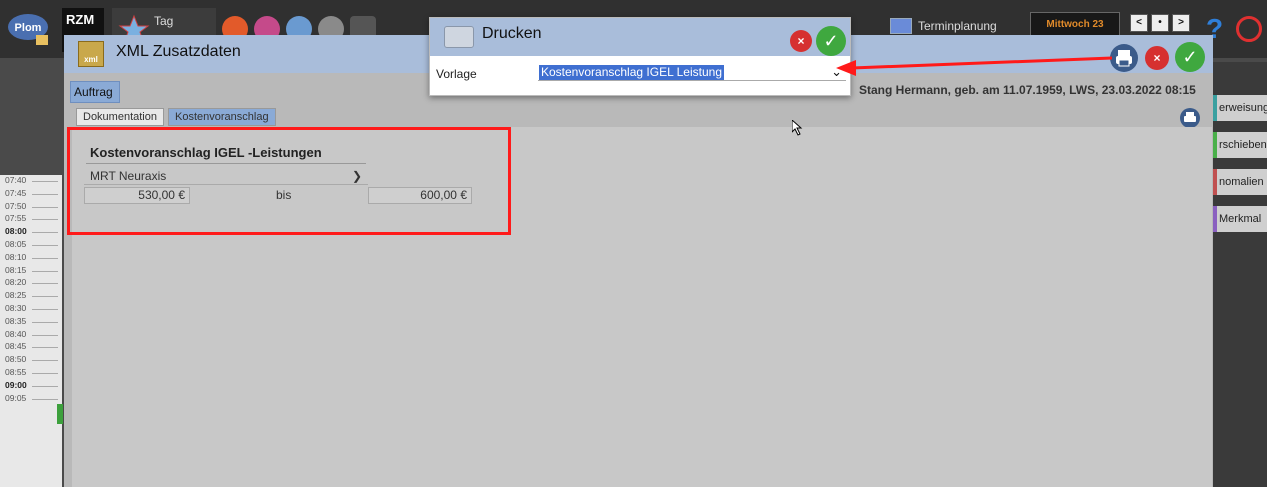  What do you see at coordinates (31, 232) in the screenshot?
I see `time-slot: 08:00` at bounding box center [31, 232].